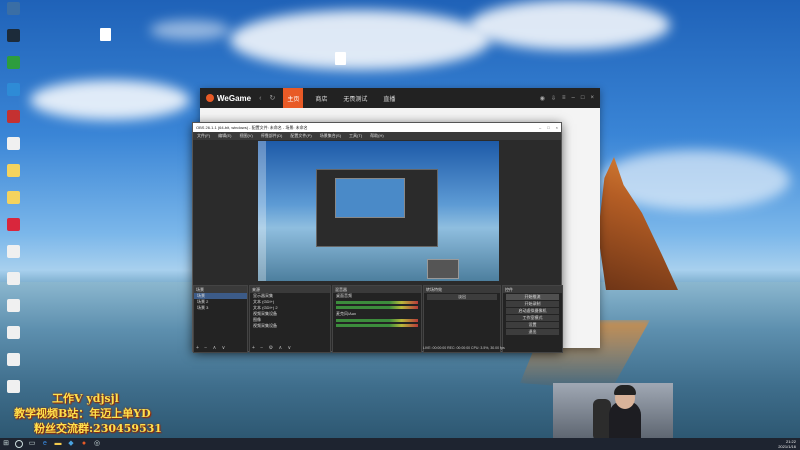  Describe the element at coordinates (532, 318) in the screenshot. I see `studio-mode-button: 工作室模式` at that location.